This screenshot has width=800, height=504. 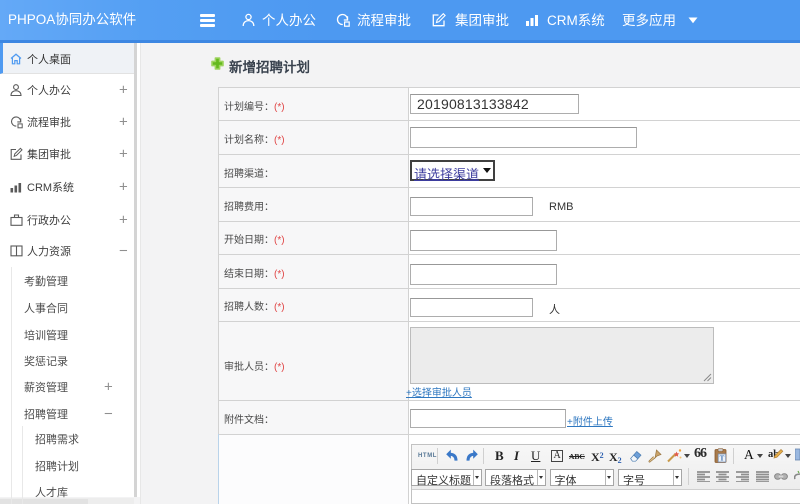 I want to click on svg-text: T, so click(x=722, y=459).